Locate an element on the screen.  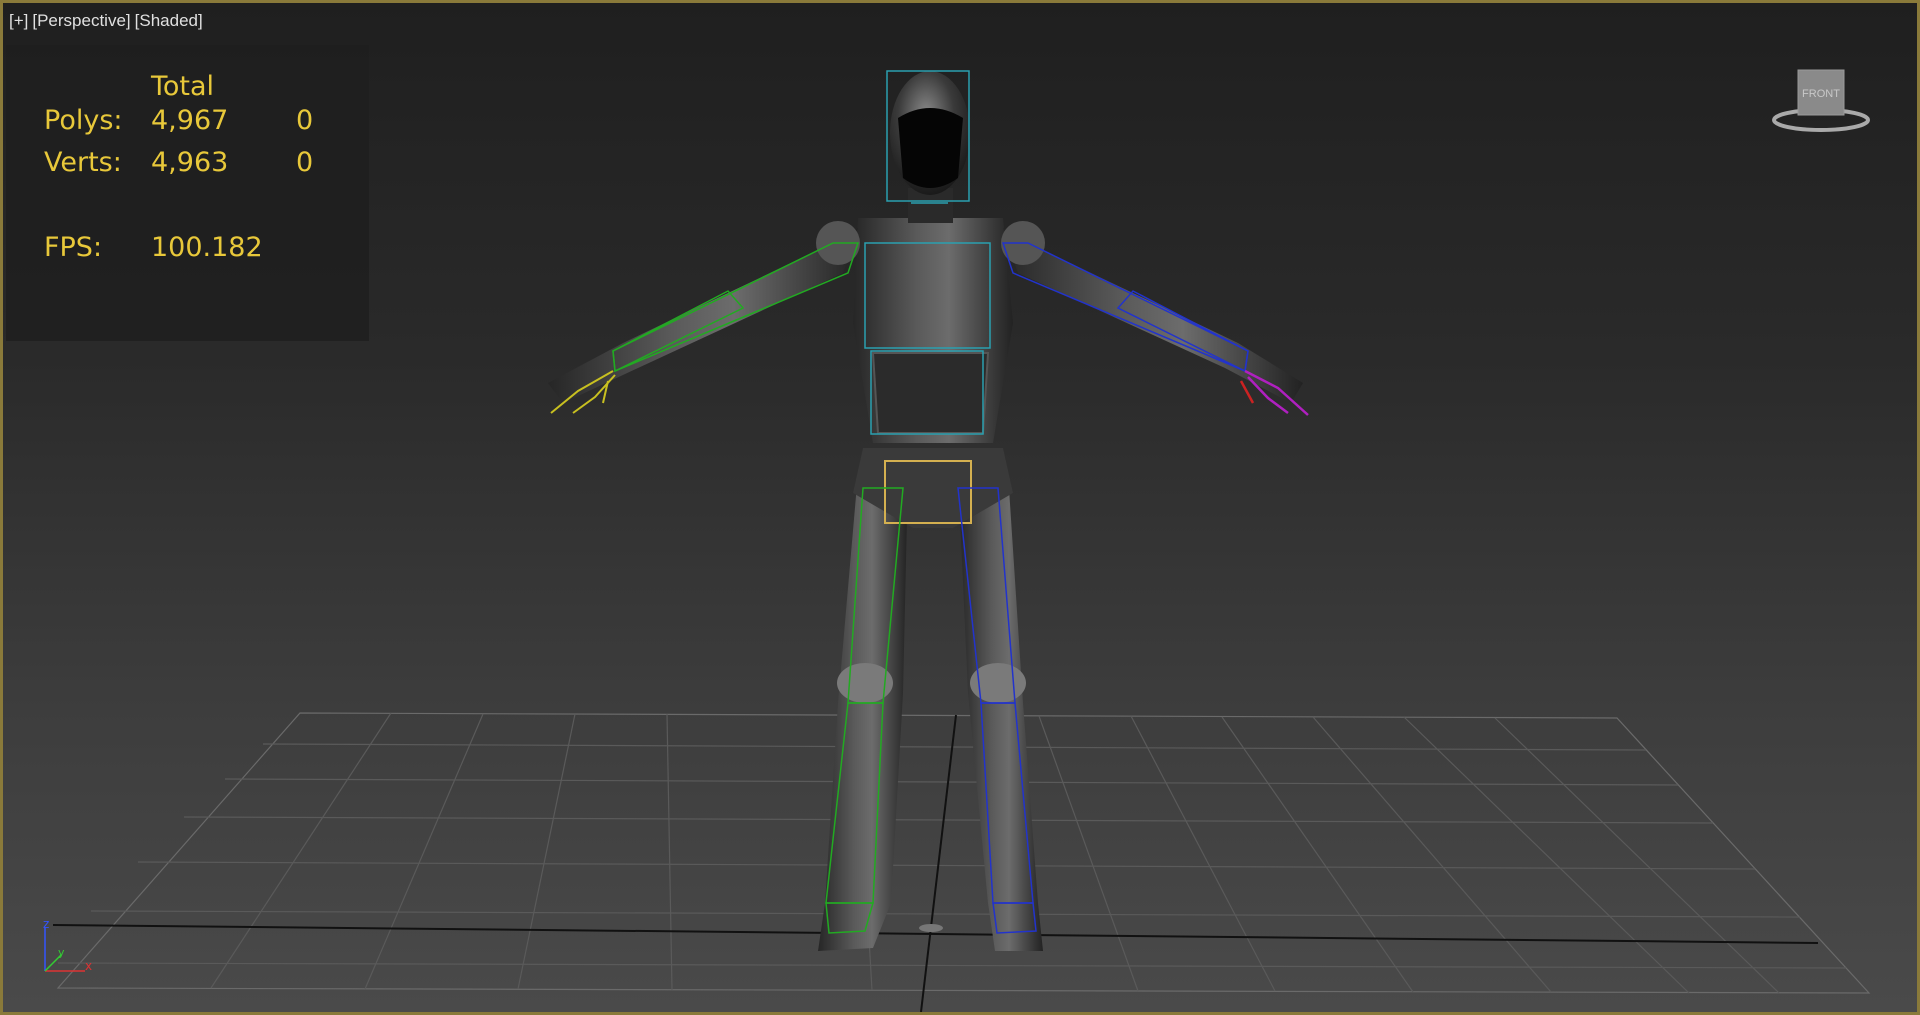
viewcube: FRONT is located at coordinates (1821, 105).